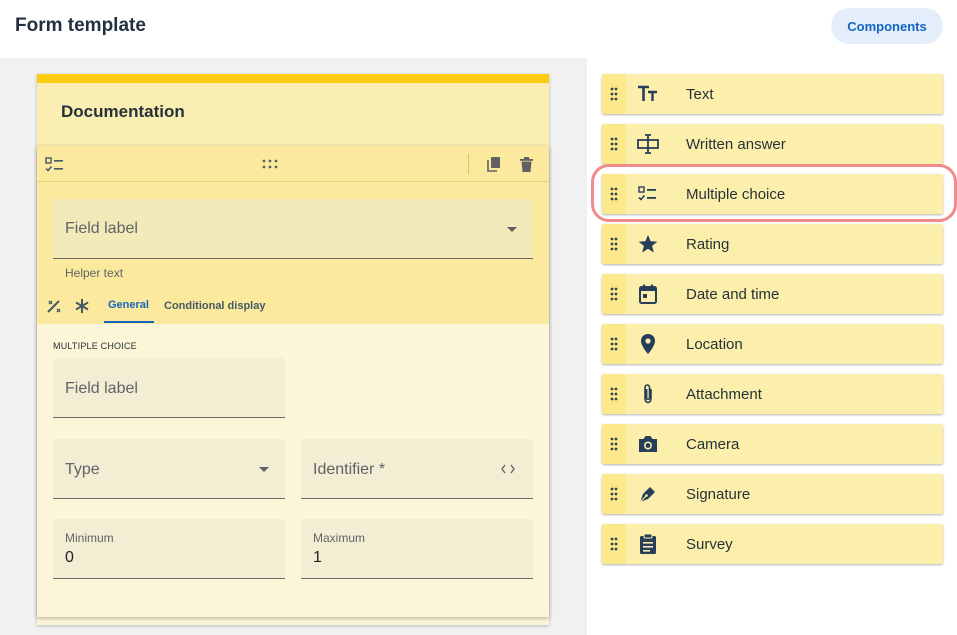 The width and height of the screenshot is (957, 635). What do you see at coordinates (772, 544) in the screenshot?
I see `component-survey: Survey` at bounding box center [772, 544].